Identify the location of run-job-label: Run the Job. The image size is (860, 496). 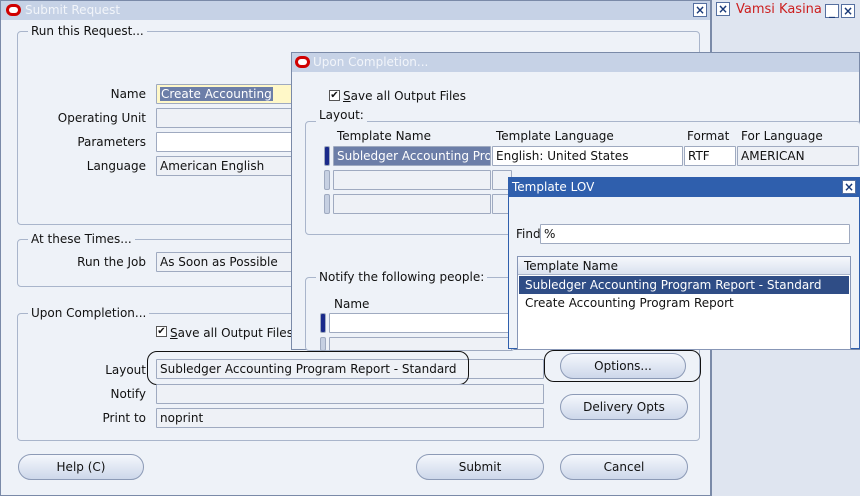
(111, 262).